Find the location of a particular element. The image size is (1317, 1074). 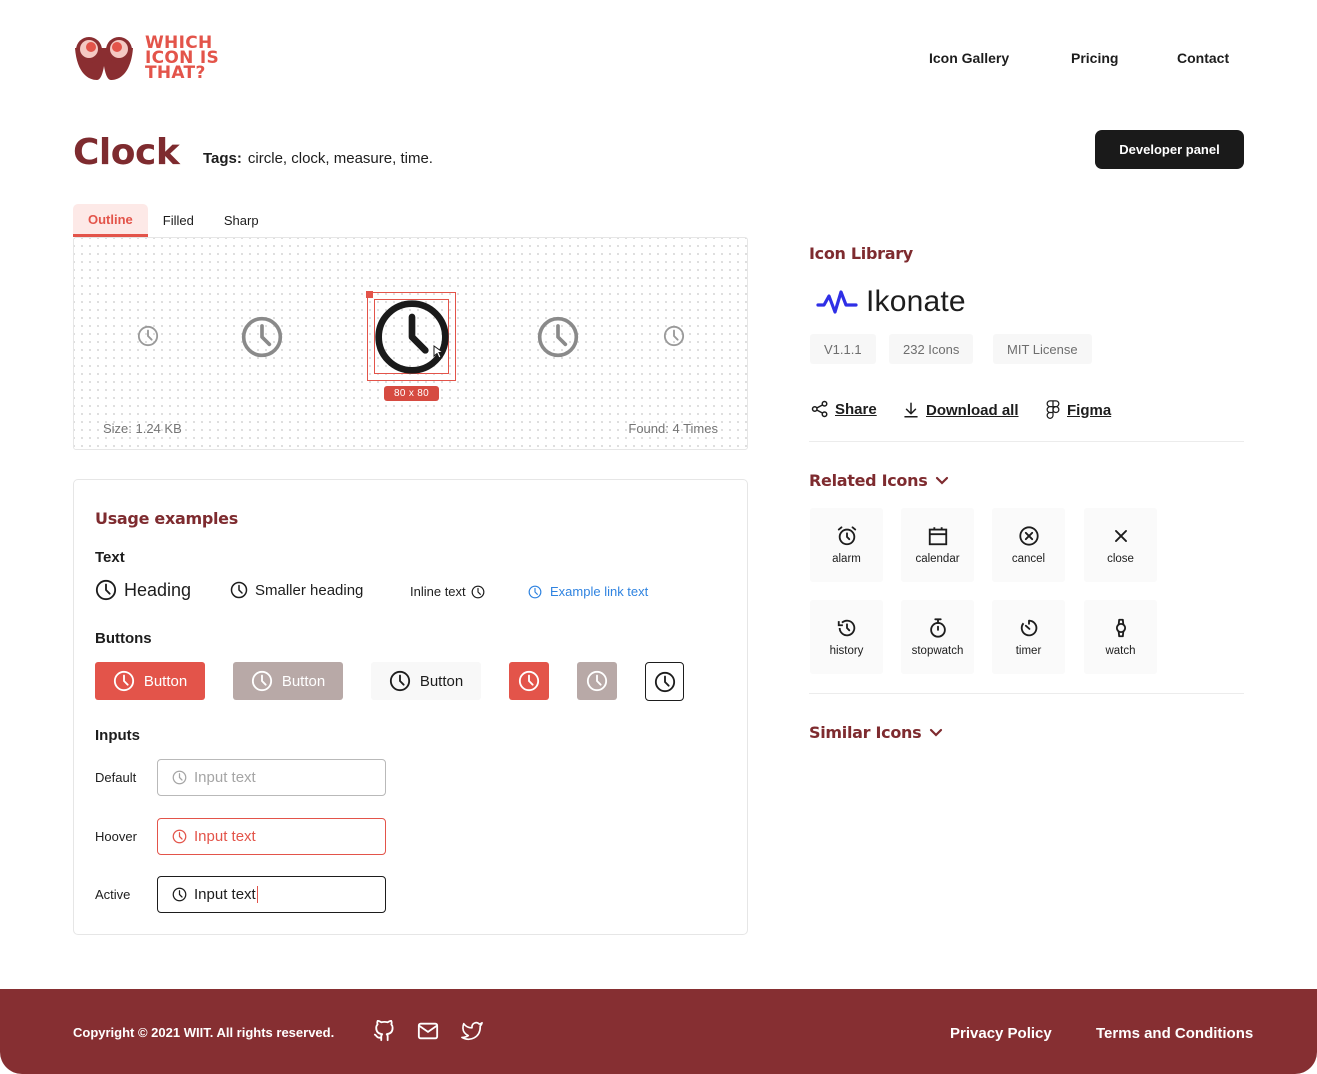

share-icon is located at coordinates (819, 409).